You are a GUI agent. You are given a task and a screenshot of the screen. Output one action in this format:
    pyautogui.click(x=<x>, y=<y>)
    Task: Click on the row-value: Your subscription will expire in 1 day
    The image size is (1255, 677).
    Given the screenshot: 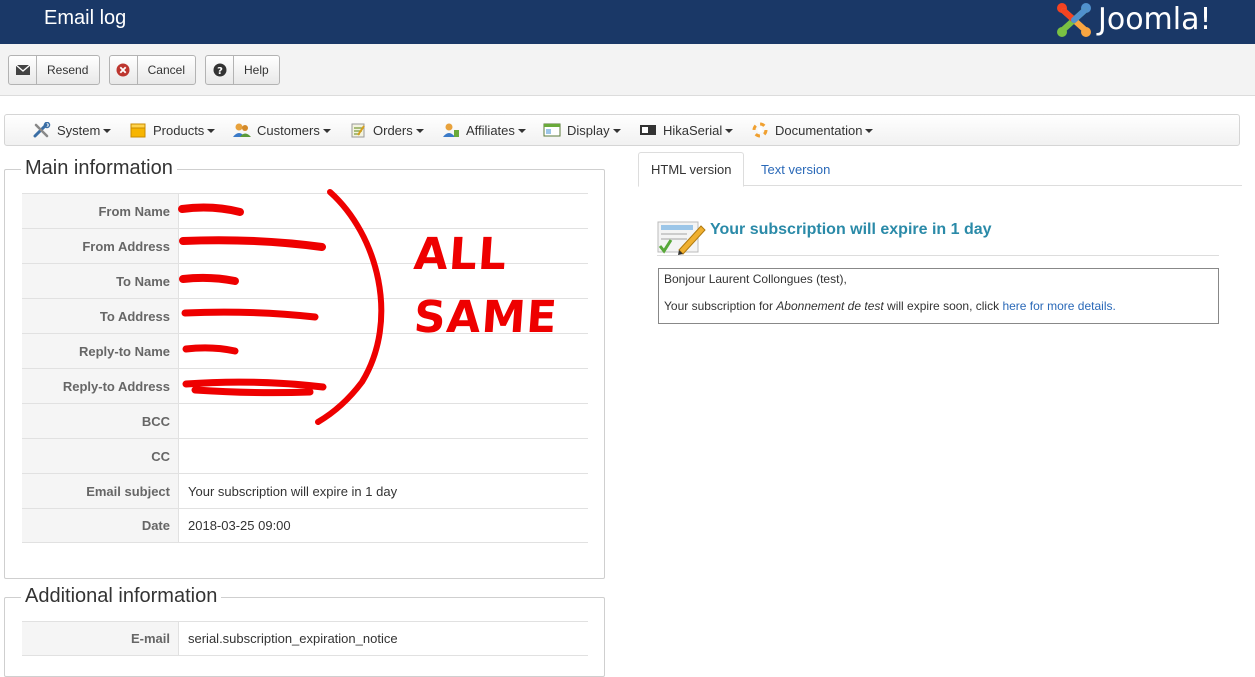 What is the action you would take?
    pyautogui.click(x=383, y=491)
    